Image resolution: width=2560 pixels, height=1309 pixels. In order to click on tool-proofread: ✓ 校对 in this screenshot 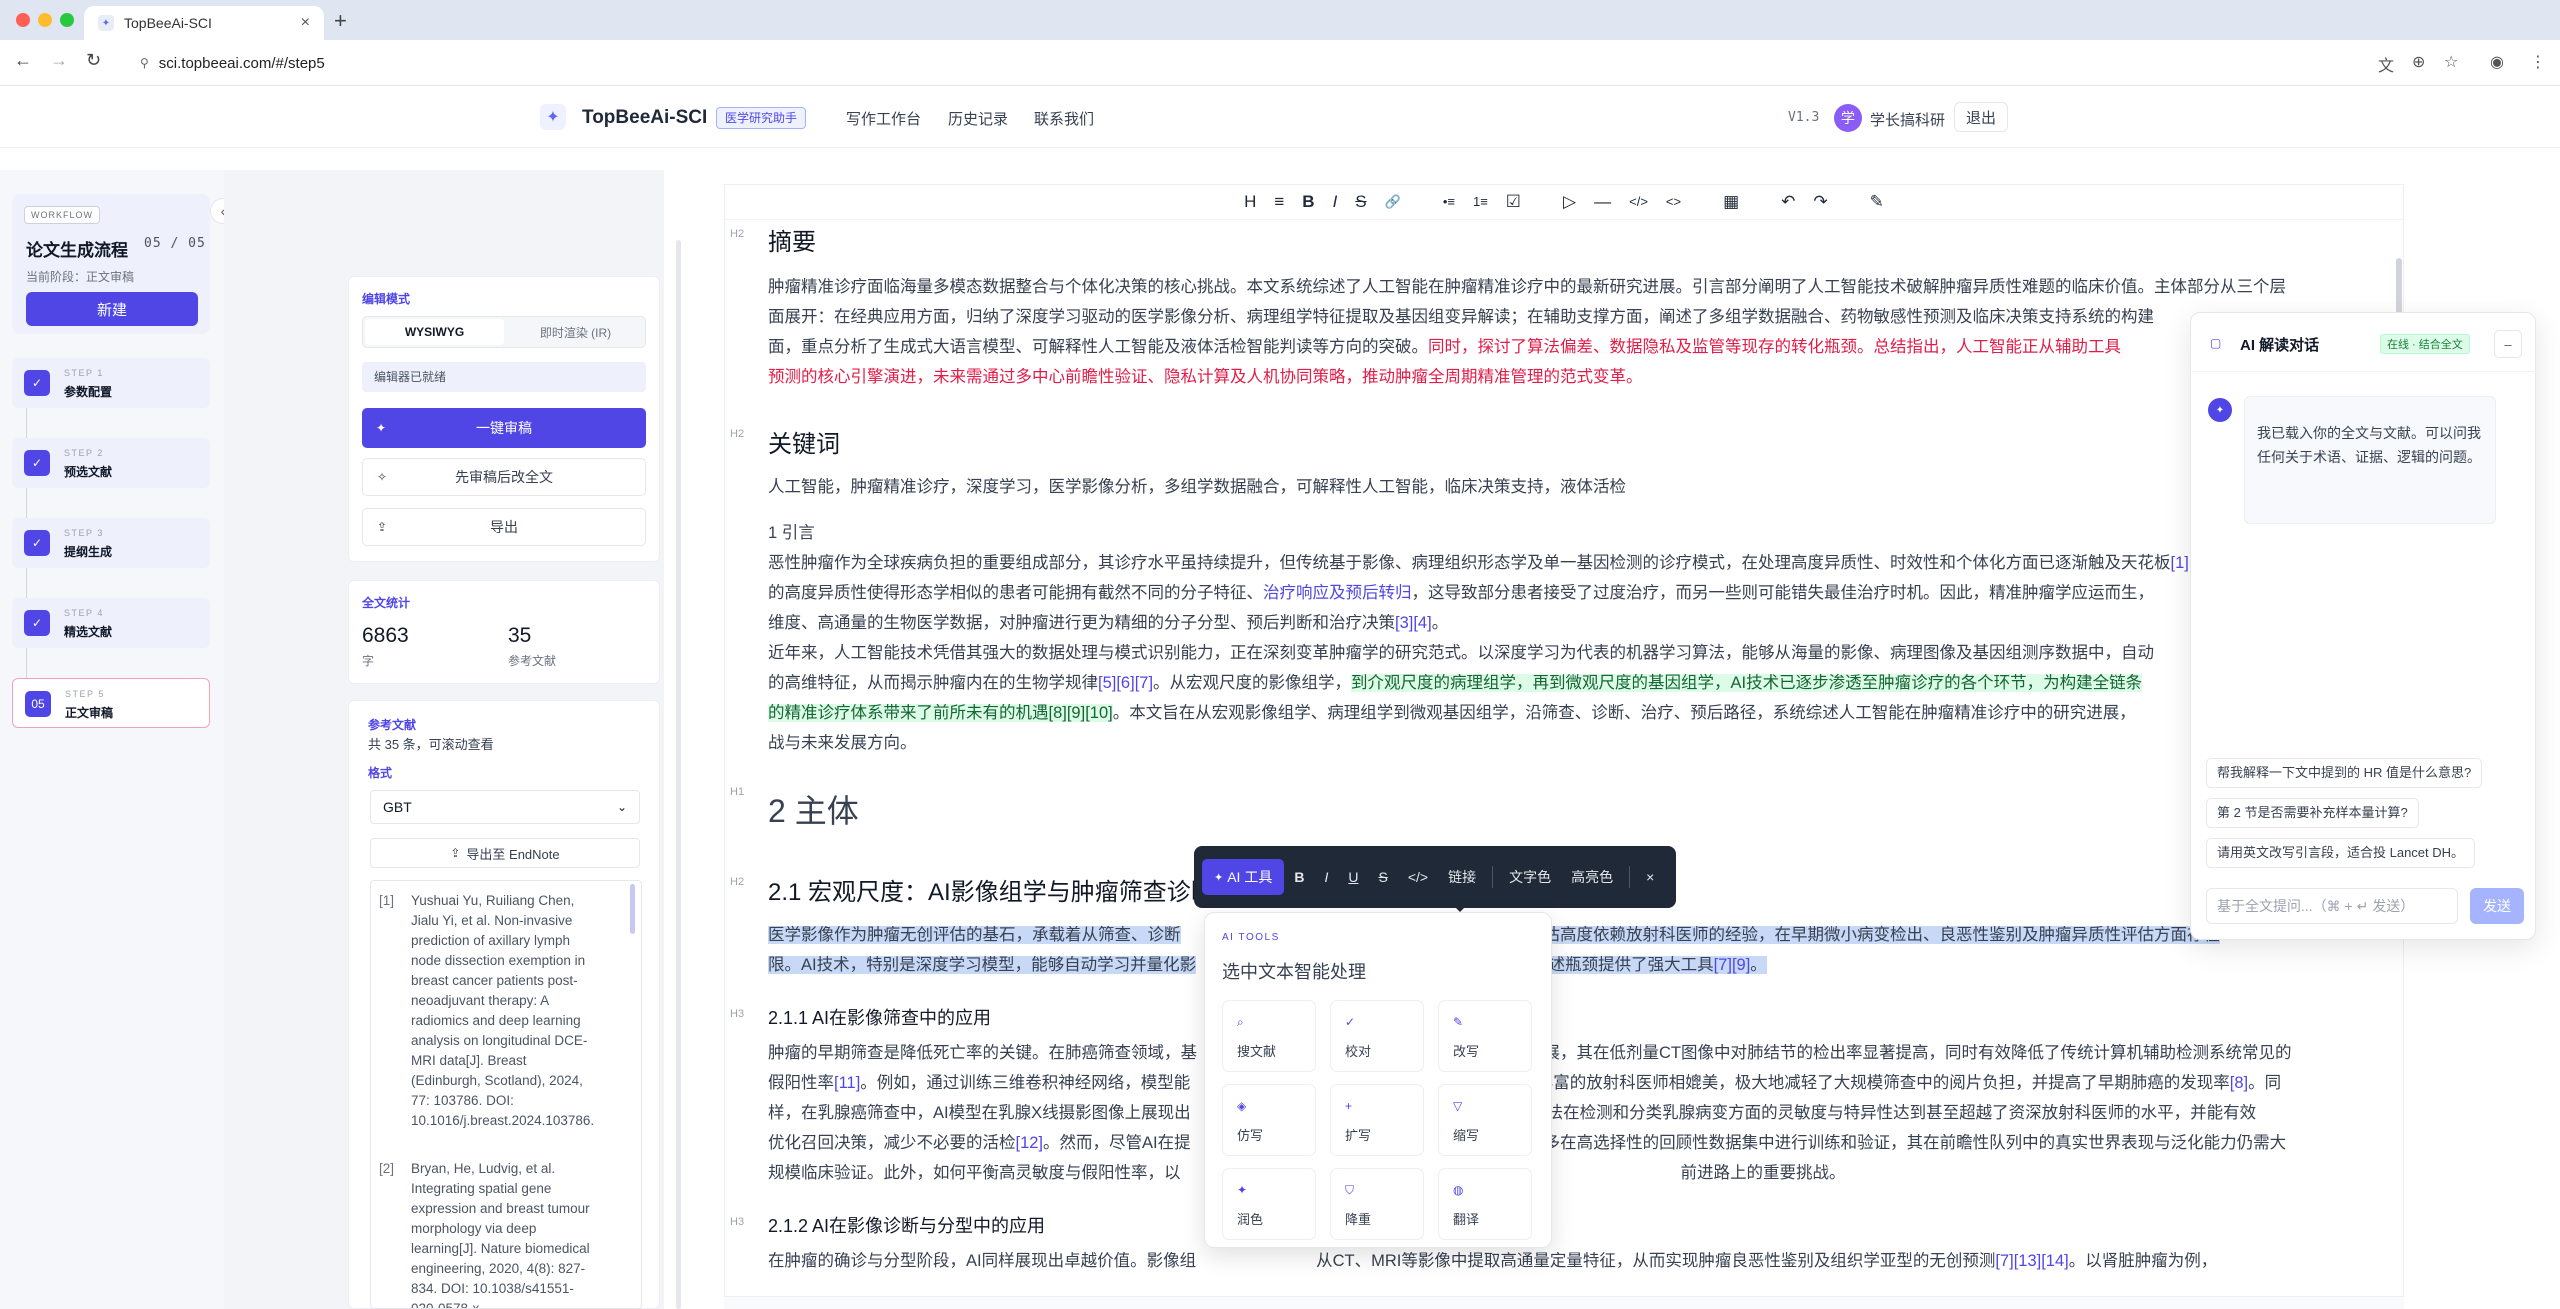, I will do `click(1377, 1036)`.